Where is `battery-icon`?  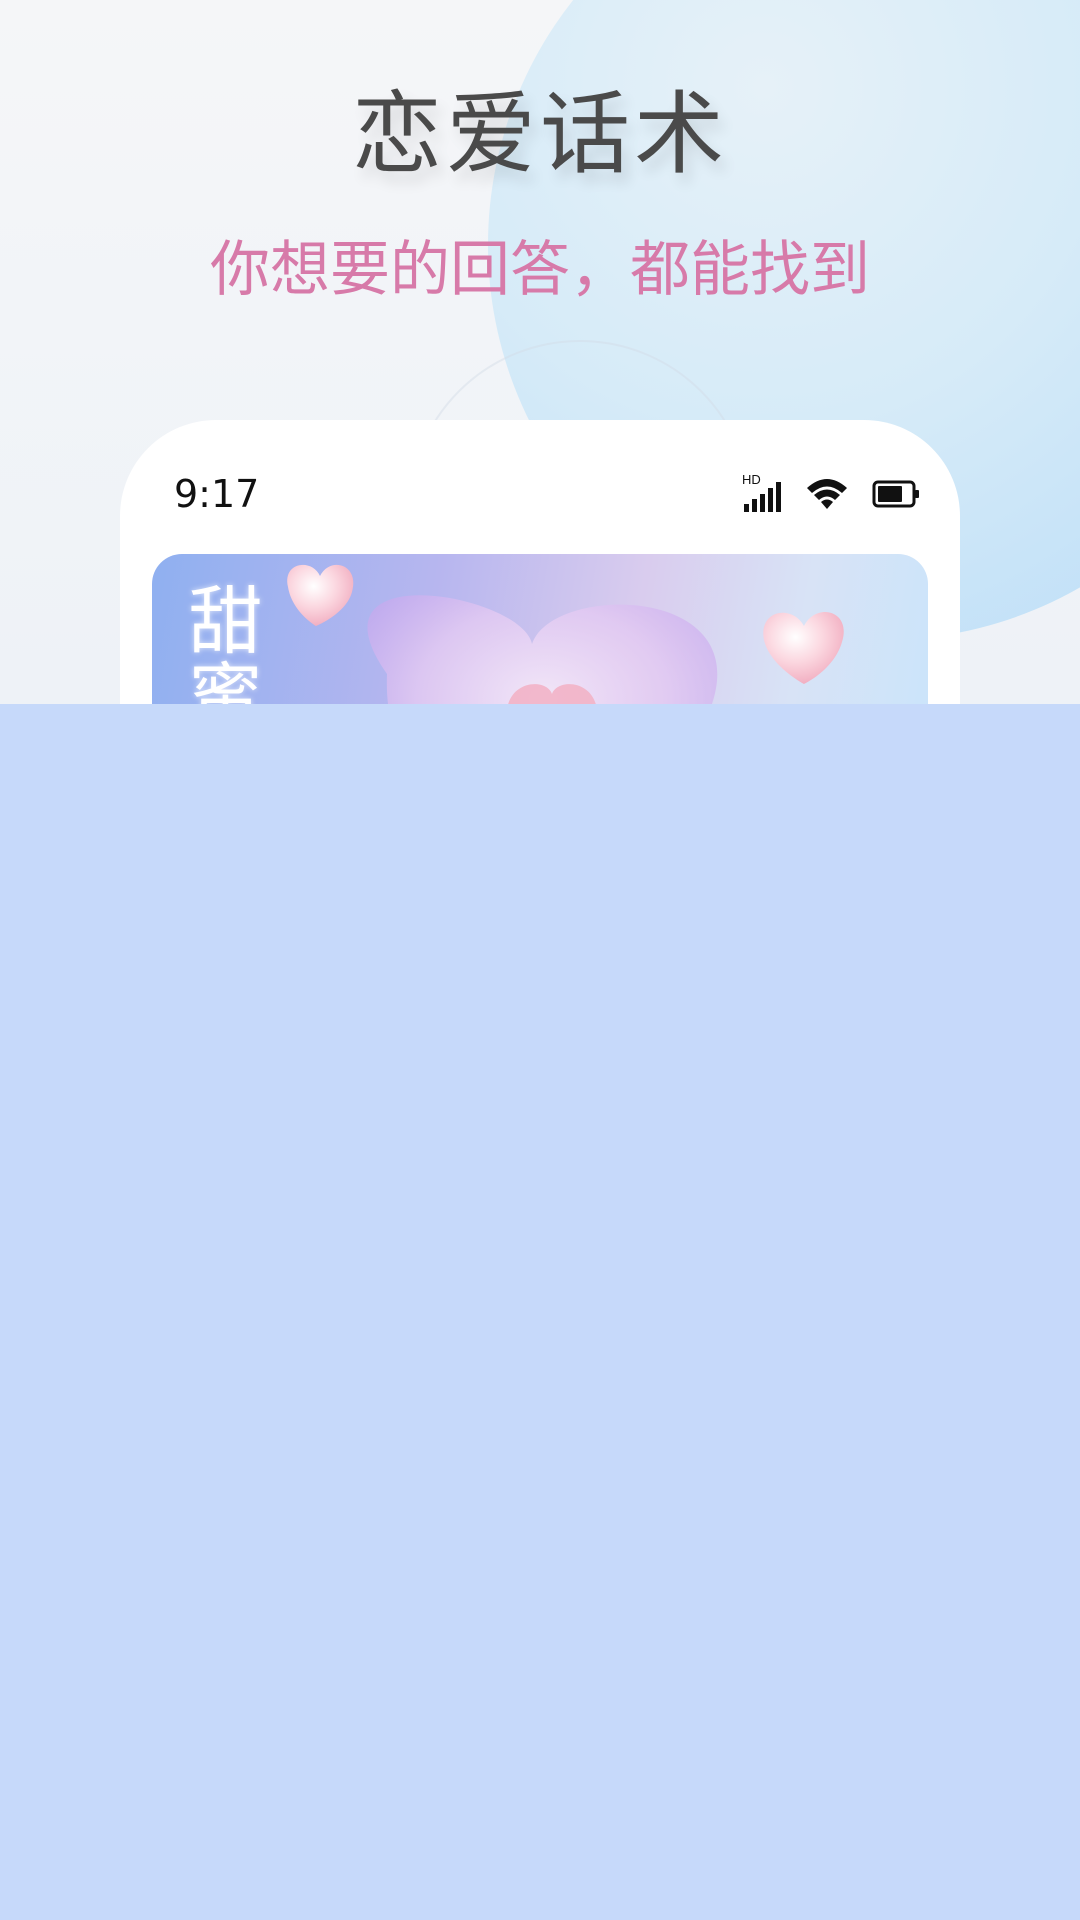 battery-icon is located at coordinates (896, 496).